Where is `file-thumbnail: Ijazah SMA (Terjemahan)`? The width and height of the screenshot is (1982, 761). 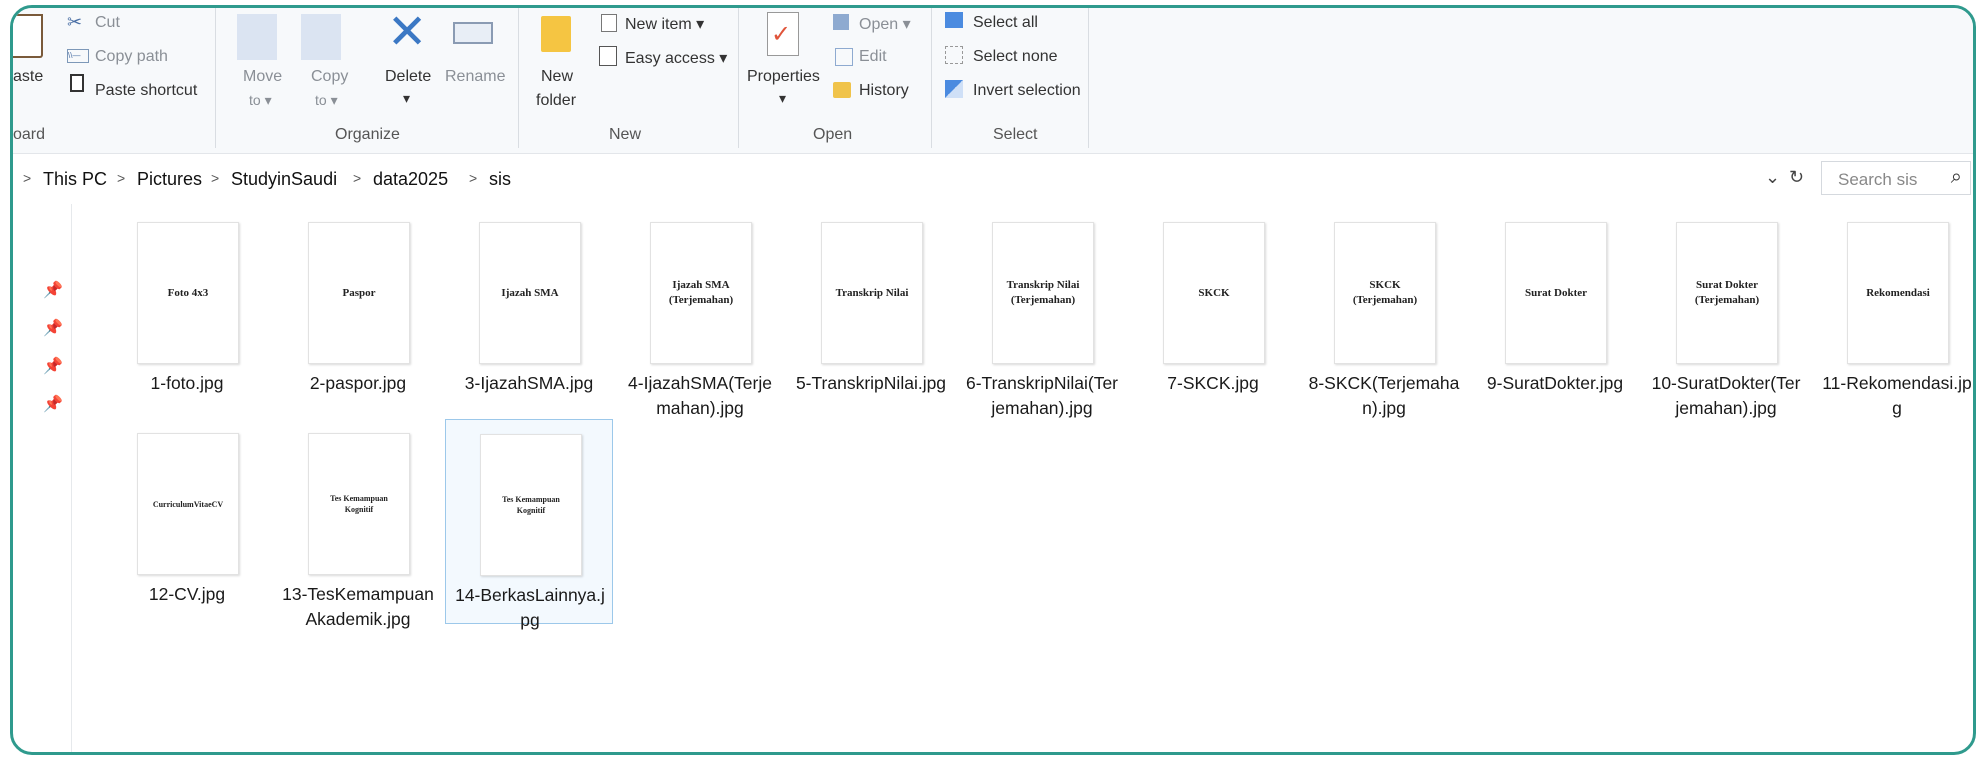
file-thumbnail: Ijazah SMA (Terjemahan) is located at coordinates (701, 293).